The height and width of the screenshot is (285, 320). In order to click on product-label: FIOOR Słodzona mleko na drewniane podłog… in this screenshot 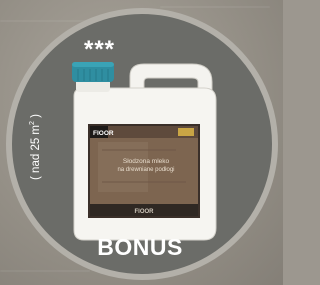, I will do `click(144, 171)`.